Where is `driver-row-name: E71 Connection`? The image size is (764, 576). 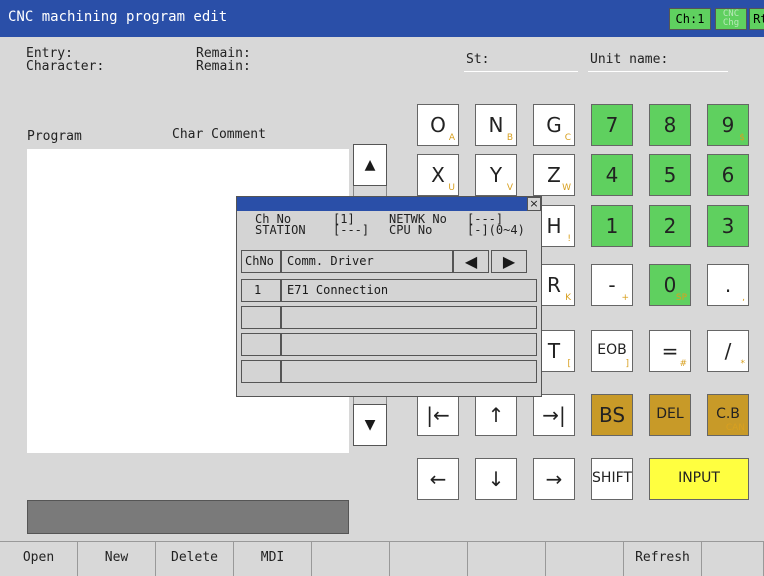
driver-row-name: E71 Connection is located at coordinates (409, 290).